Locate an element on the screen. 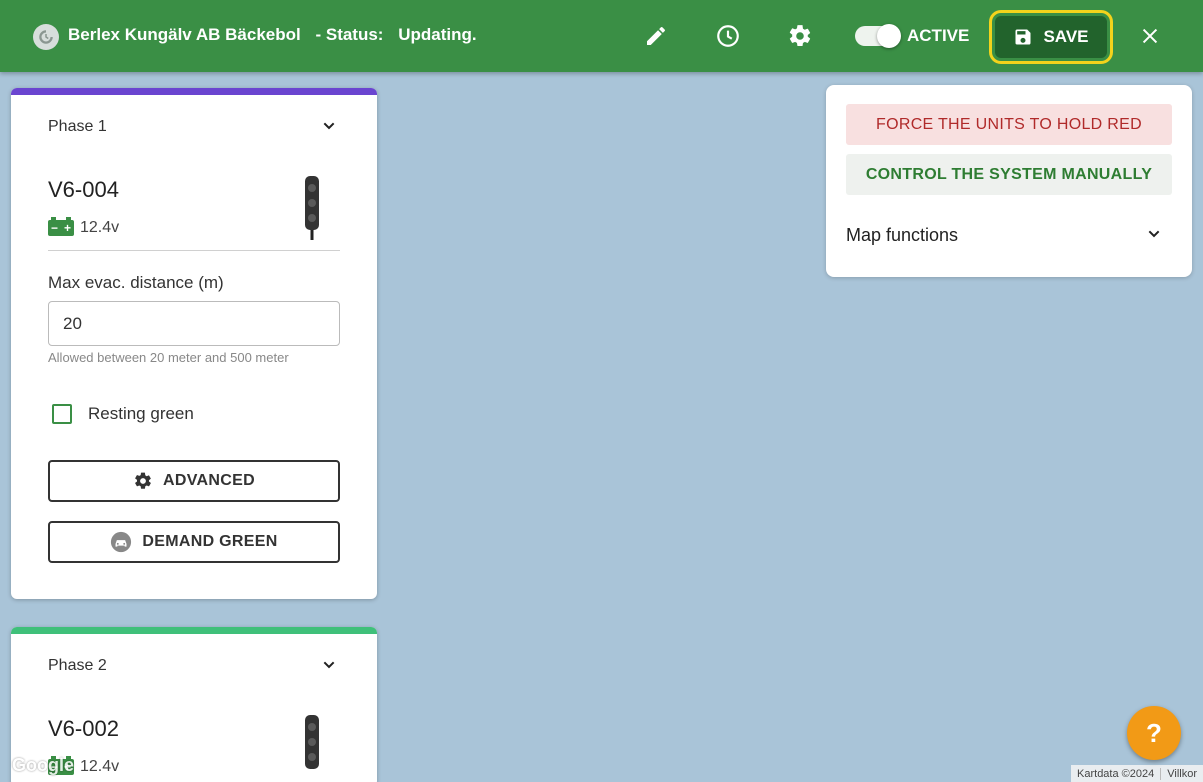 The height and width of the screenshot is (782, 1203). status-value: Updating. is located at coordinates (437, 34).